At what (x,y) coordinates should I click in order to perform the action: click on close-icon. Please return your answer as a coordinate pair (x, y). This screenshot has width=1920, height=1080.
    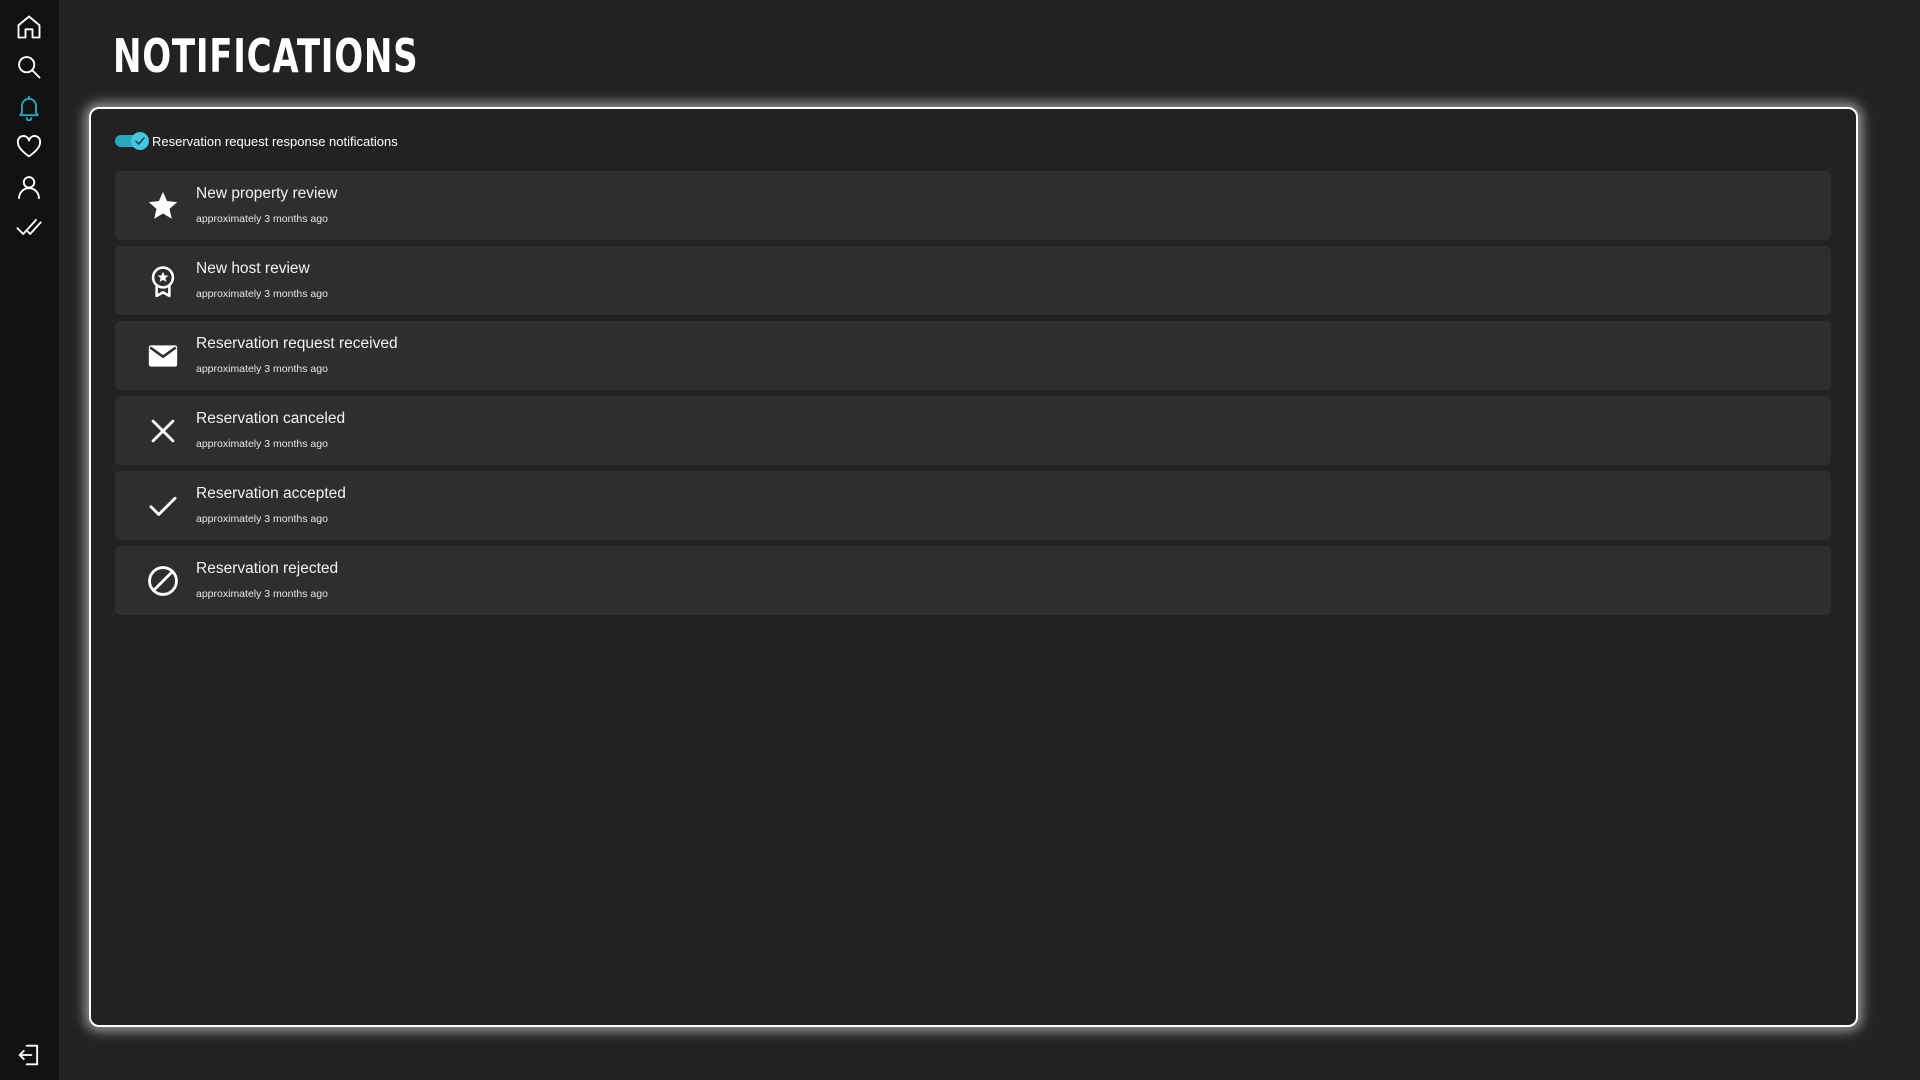
    Looking at the image, I should click on (163, 431).